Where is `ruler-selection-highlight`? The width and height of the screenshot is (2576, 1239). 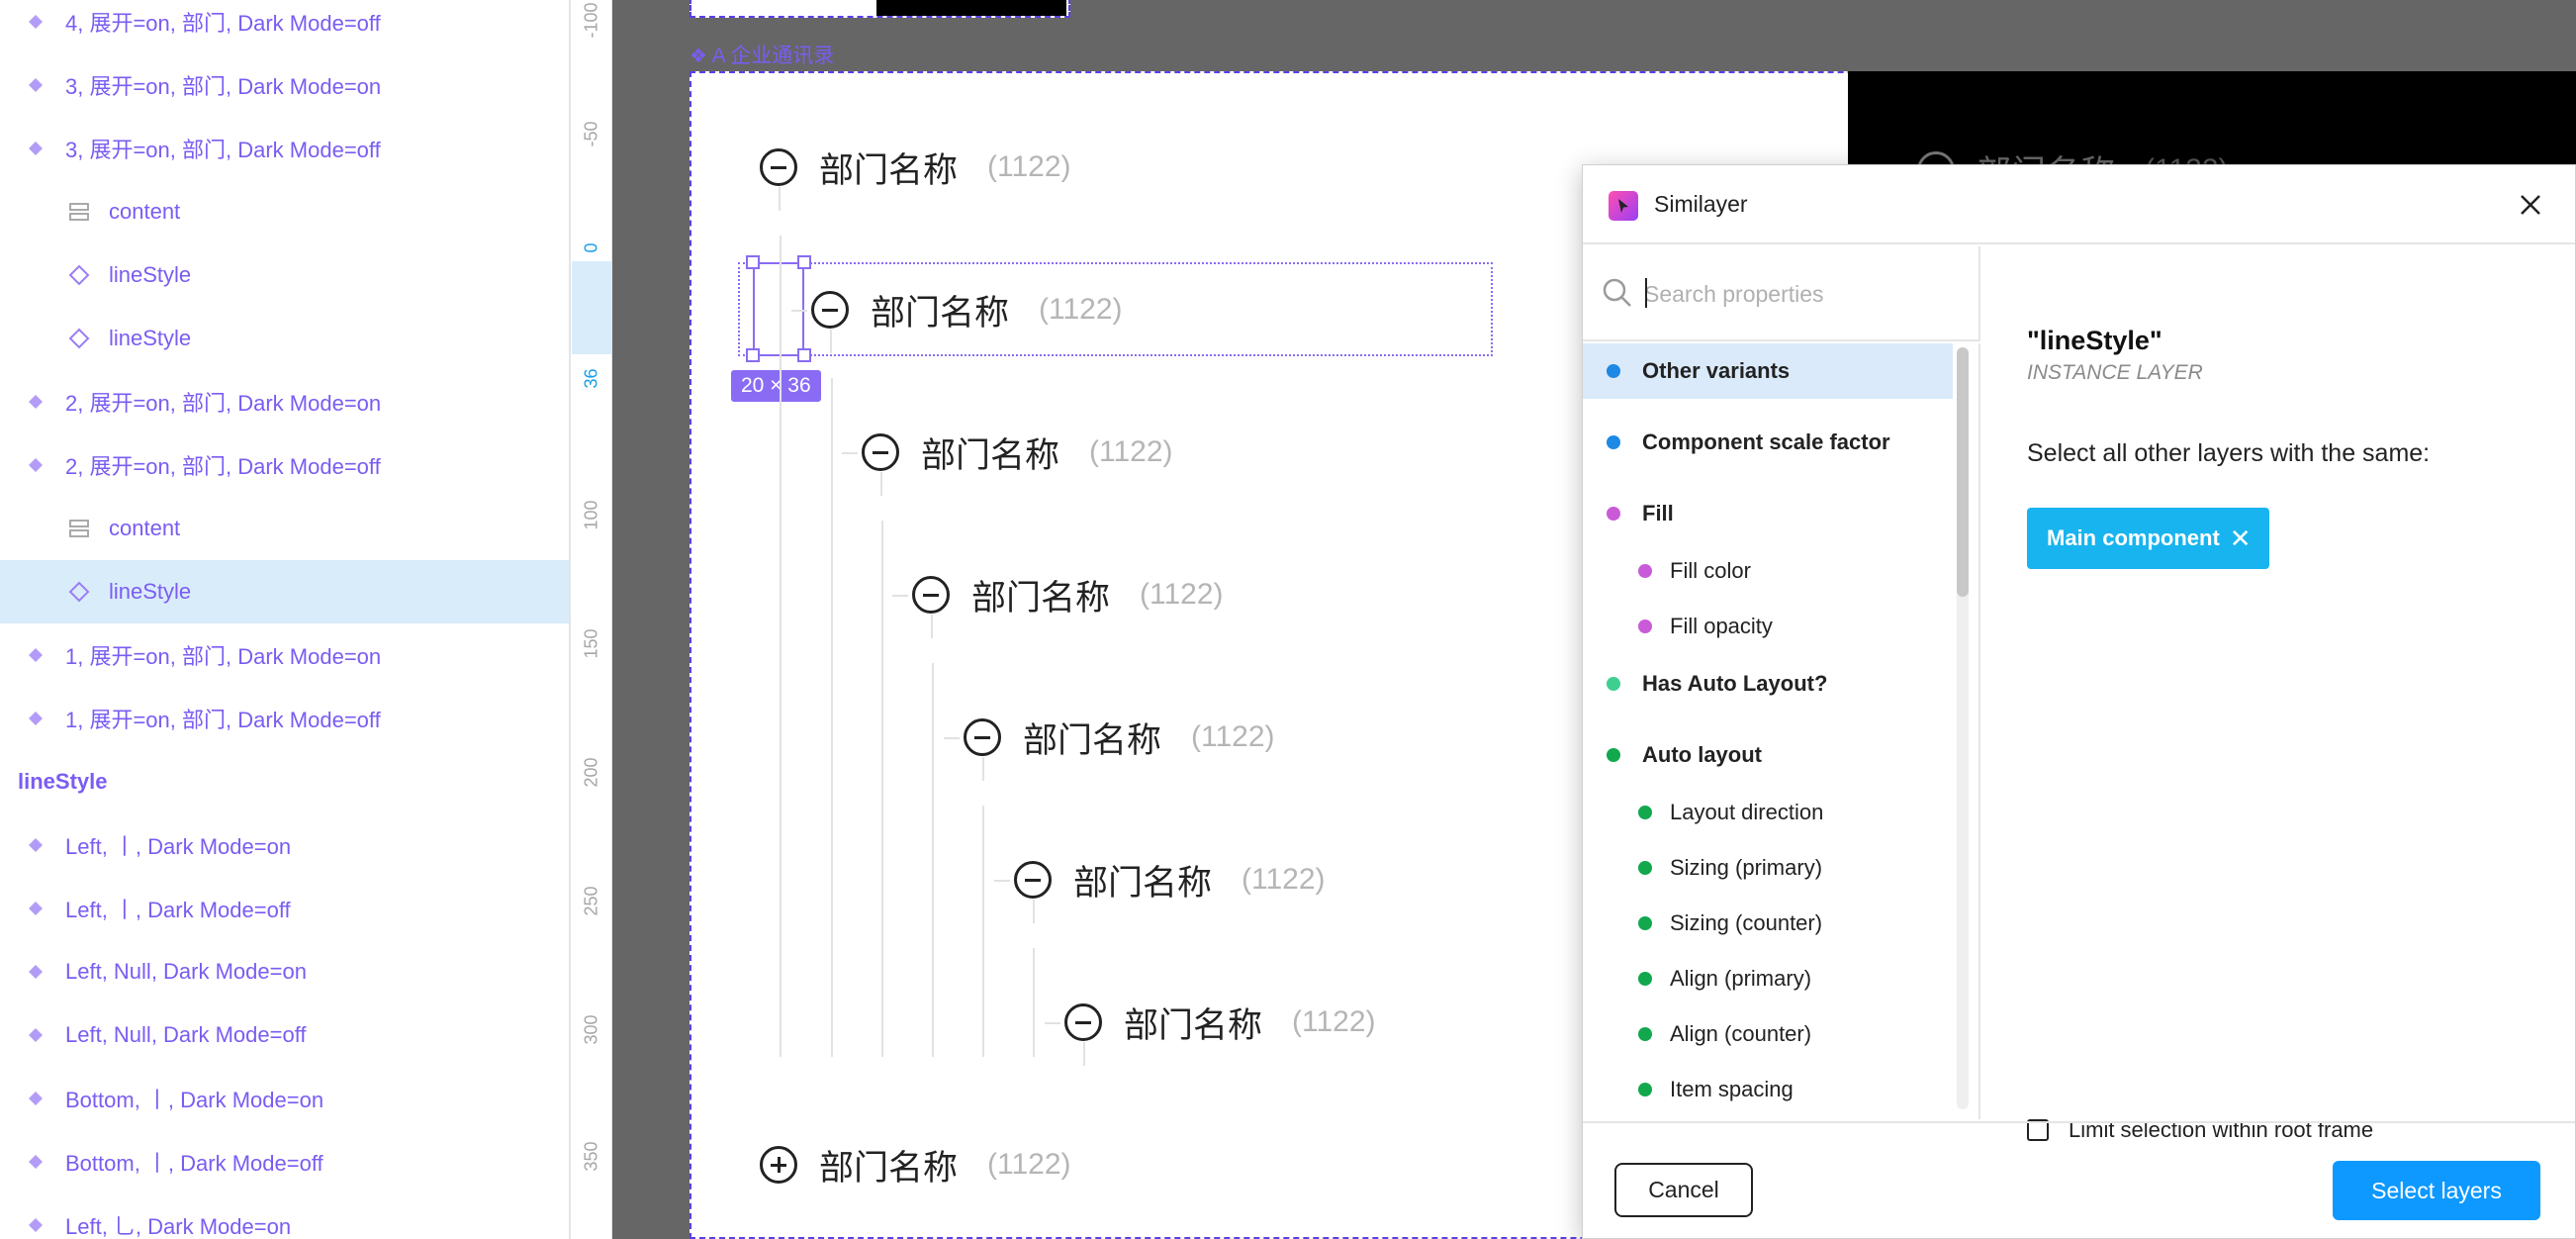 ruler-selection-highlight is located at coordinates (591, 308).